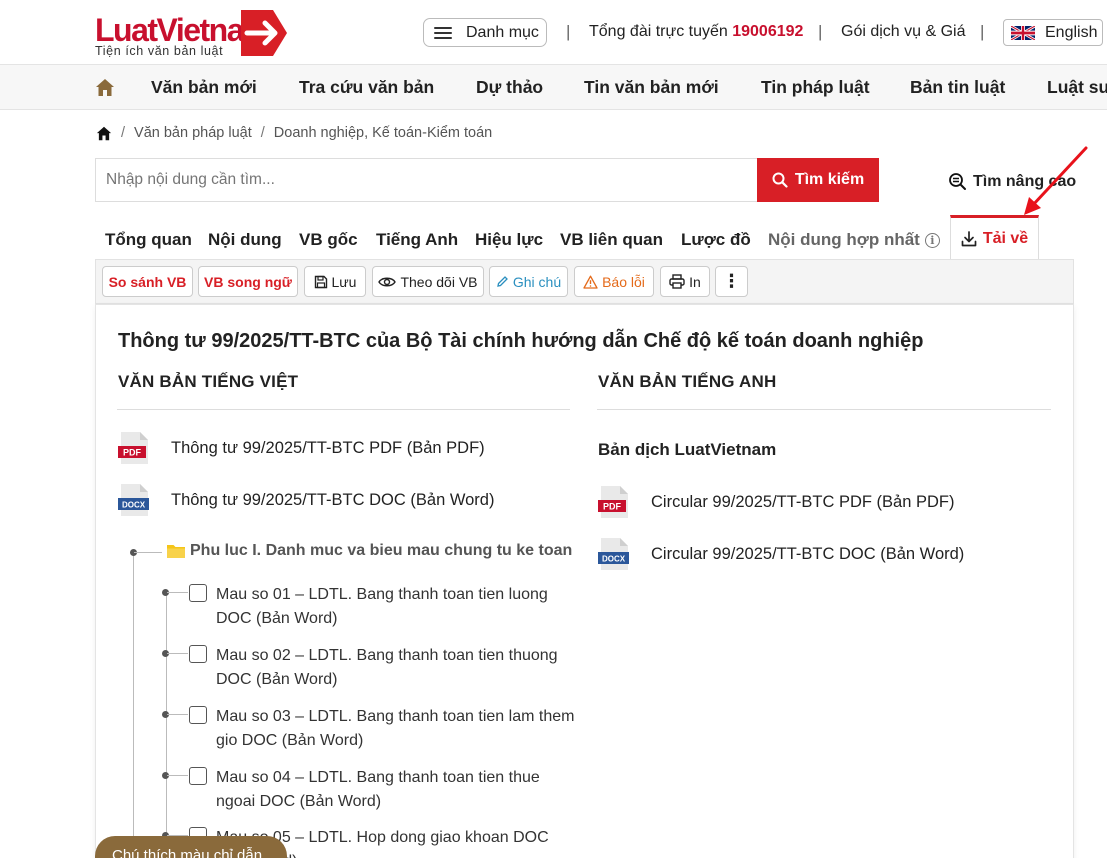  What do you see at coordinates (204, 87) in the screenshot?
I see `nav-item-van-ban-moi: Văn bản mới` at bounding box center [204, 87].